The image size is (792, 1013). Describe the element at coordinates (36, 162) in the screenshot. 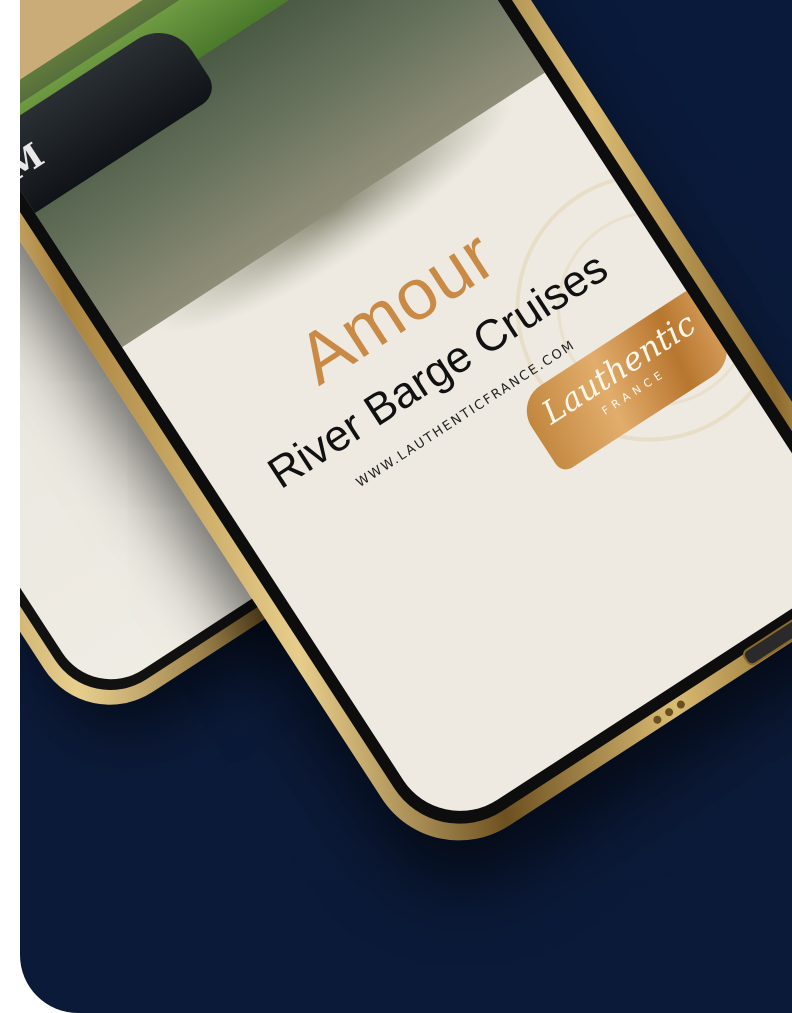

I see `barge-logo: M` at that location.